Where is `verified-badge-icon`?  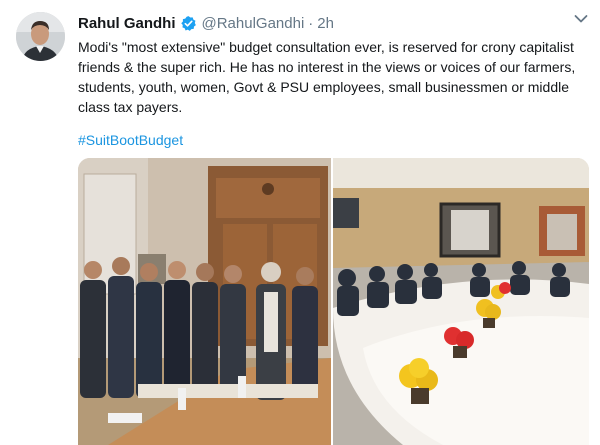
verified-badge-icon is located at coordinates (188, 23).